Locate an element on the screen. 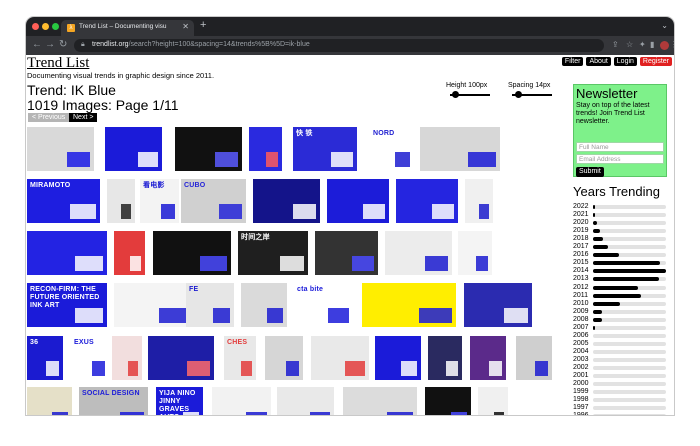 The height and width of the screenshot is (446, 700). full-name-field: Full Name is located at coordinates (620, 147).